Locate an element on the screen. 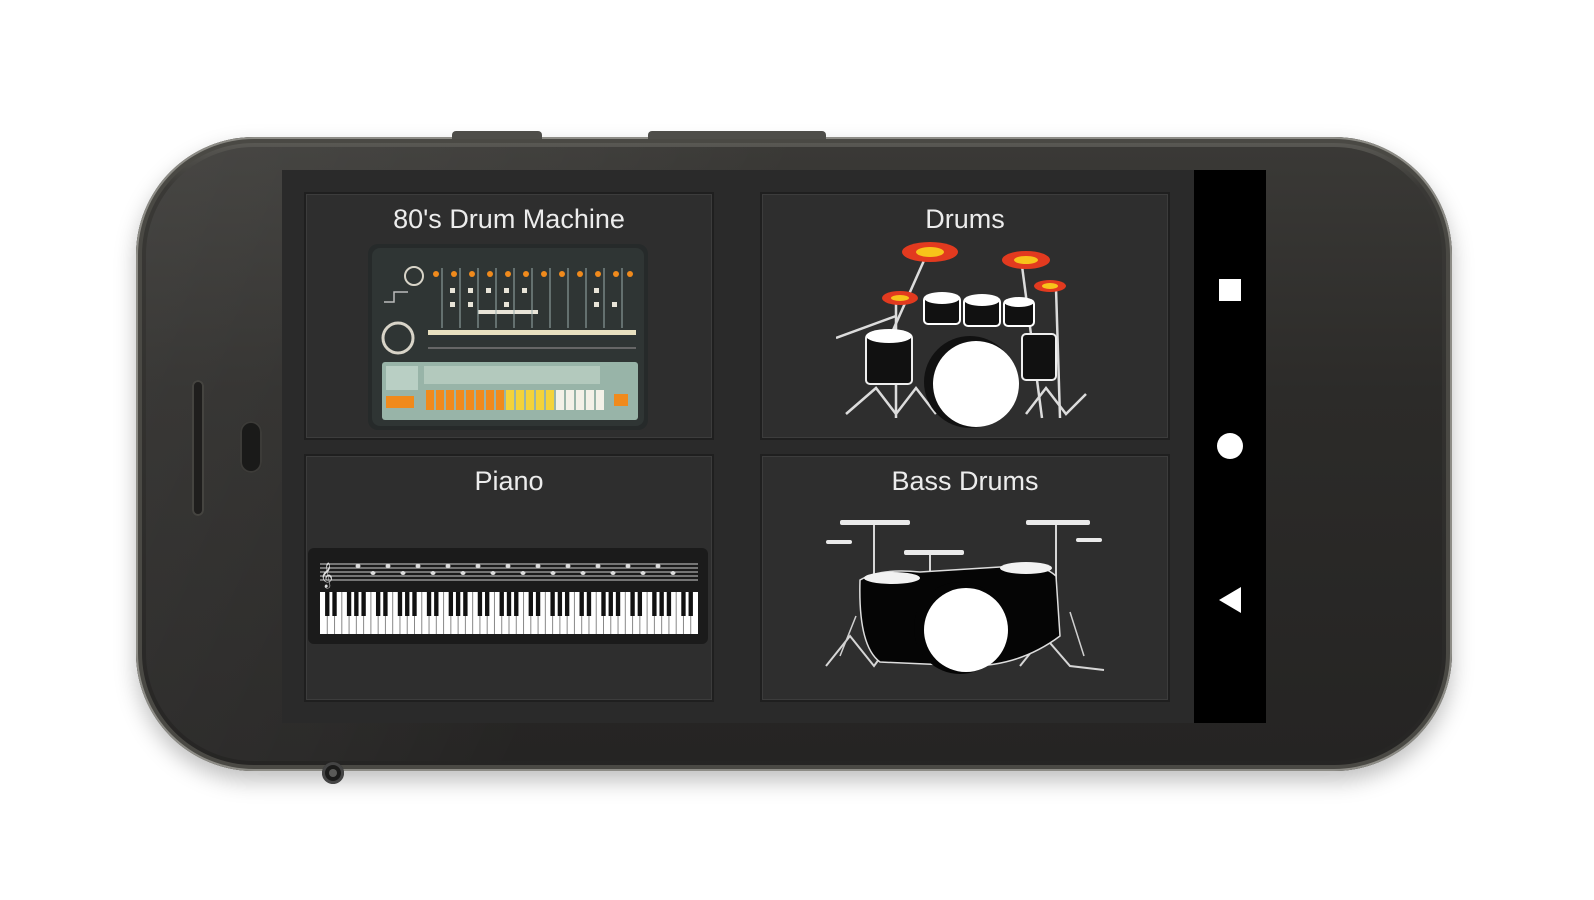 This screenshot has height=900, width=1594. tile-drum-machine: 80's Drum Machine is located at coordinates (509, 316).